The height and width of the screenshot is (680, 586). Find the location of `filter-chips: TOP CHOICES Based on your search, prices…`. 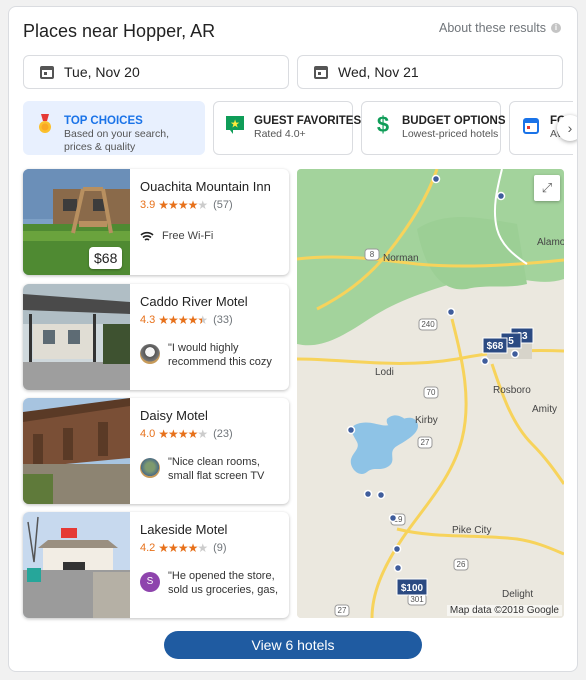

filter-chips: TOP CHOICES Based on your search, prices… is located at coordinates (298, 129).